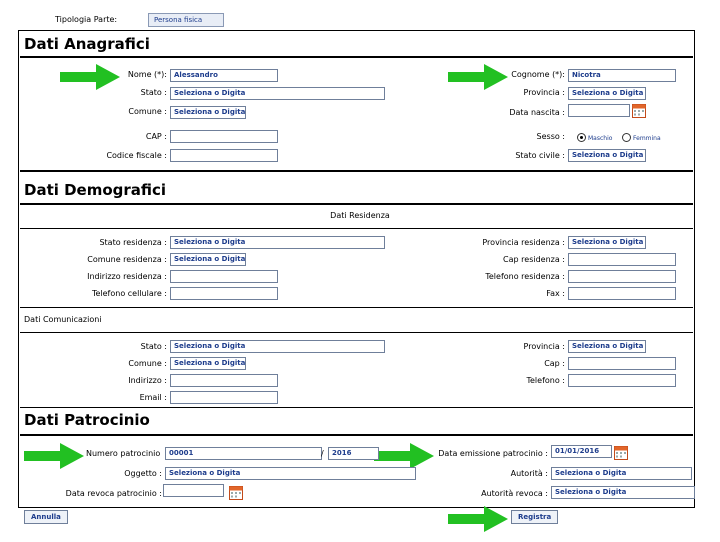 The width and height of the screenshot is (720, 542). Describe the element at coordinates (622, 293) in the screenshot. I see `fax-input` at that location.